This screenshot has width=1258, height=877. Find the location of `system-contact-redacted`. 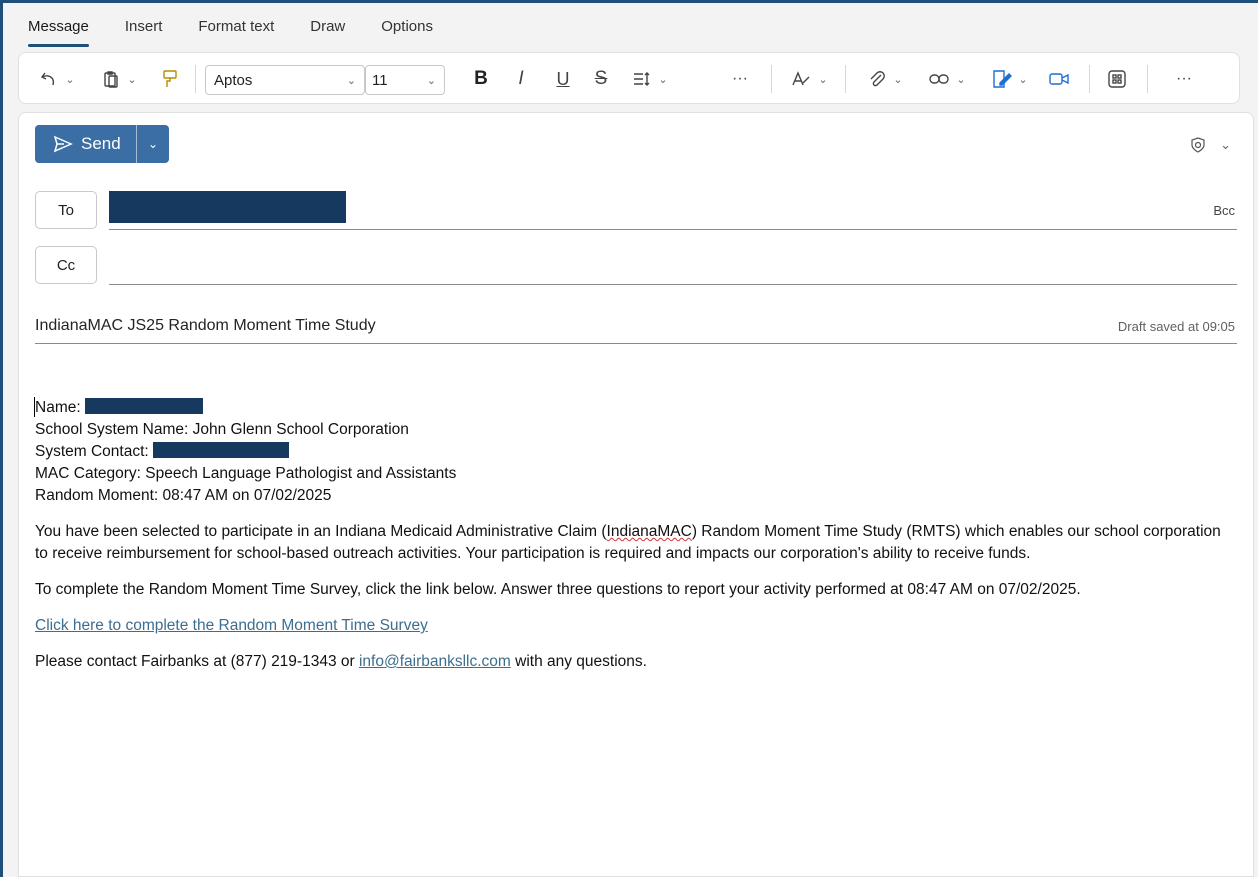

system-contact-redacted is located at coordinates (221, 450).